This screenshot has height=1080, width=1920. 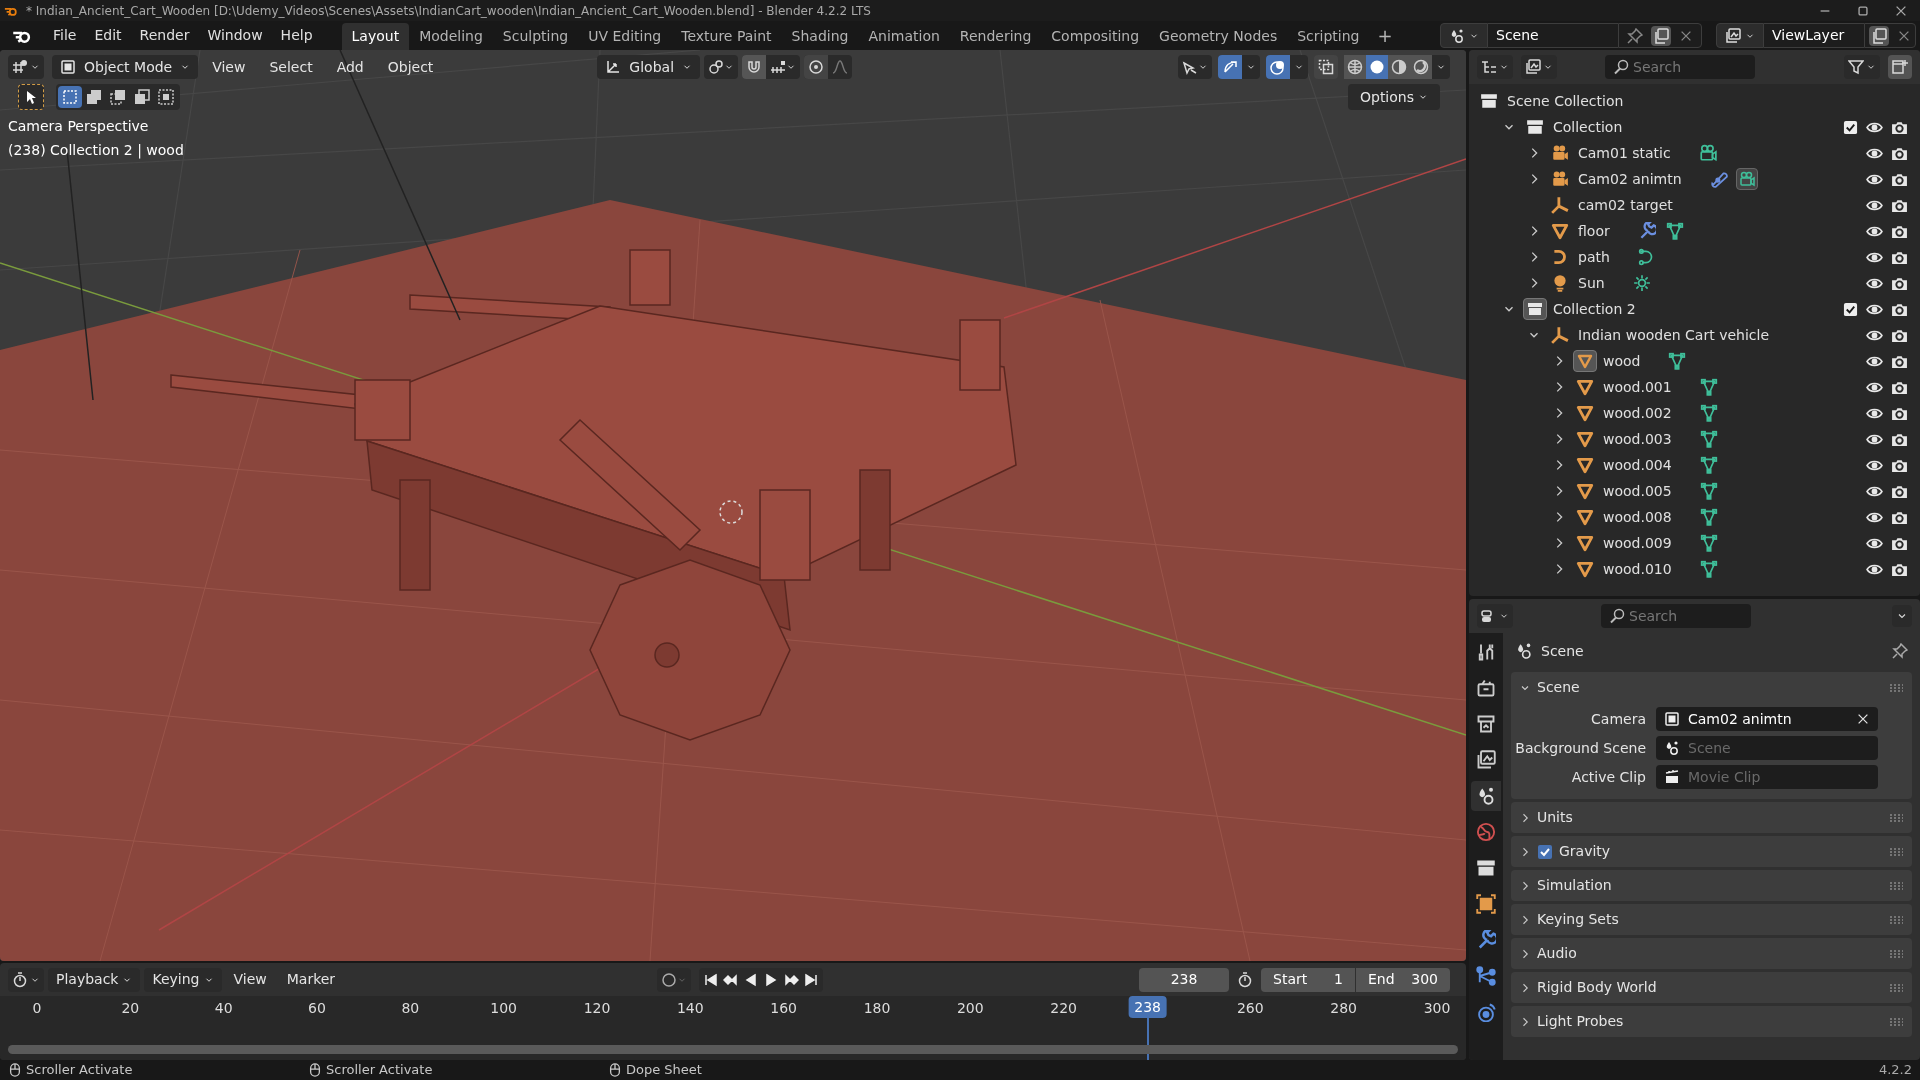 I want to click on workspace-tab: Modeling, so click(x=451, y=36).